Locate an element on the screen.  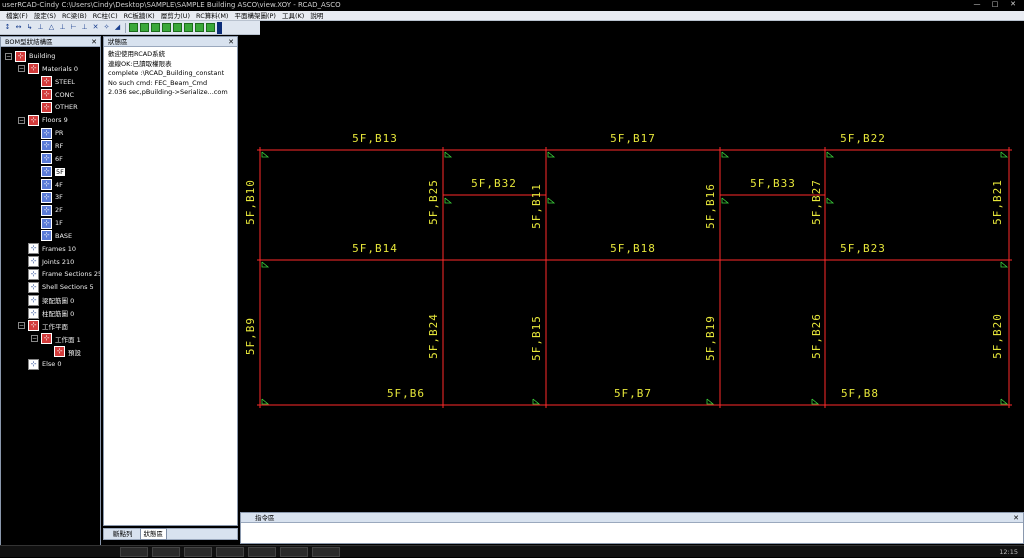
tab-status: 狀態區 is located at coordinates (153, 534).